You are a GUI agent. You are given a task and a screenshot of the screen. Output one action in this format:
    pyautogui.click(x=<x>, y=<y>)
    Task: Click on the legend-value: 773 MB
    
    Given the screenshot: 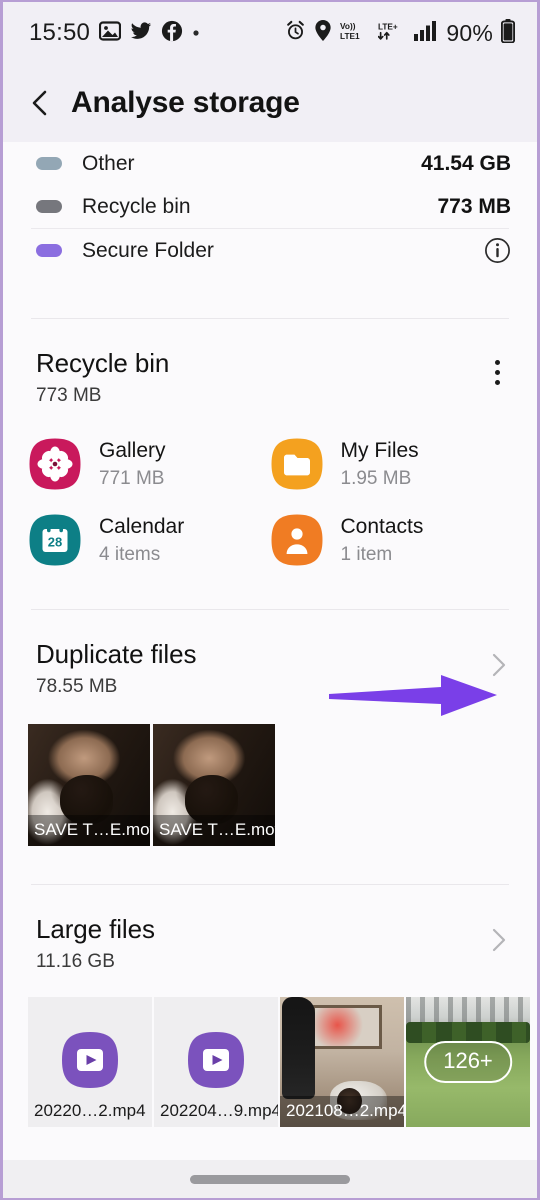 What is the action you would take?
    pyautogui.click(x=474, y=206)
    